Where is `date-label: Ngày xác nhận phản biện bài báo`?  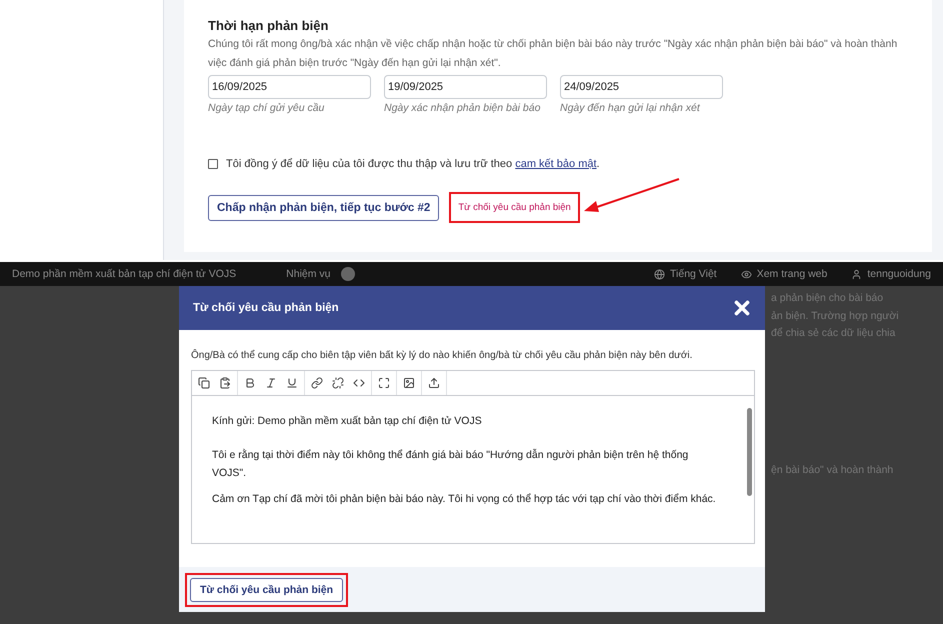
date-label: Ngày xác nhận phản biện bài báo is located at coordinates (463, 108).